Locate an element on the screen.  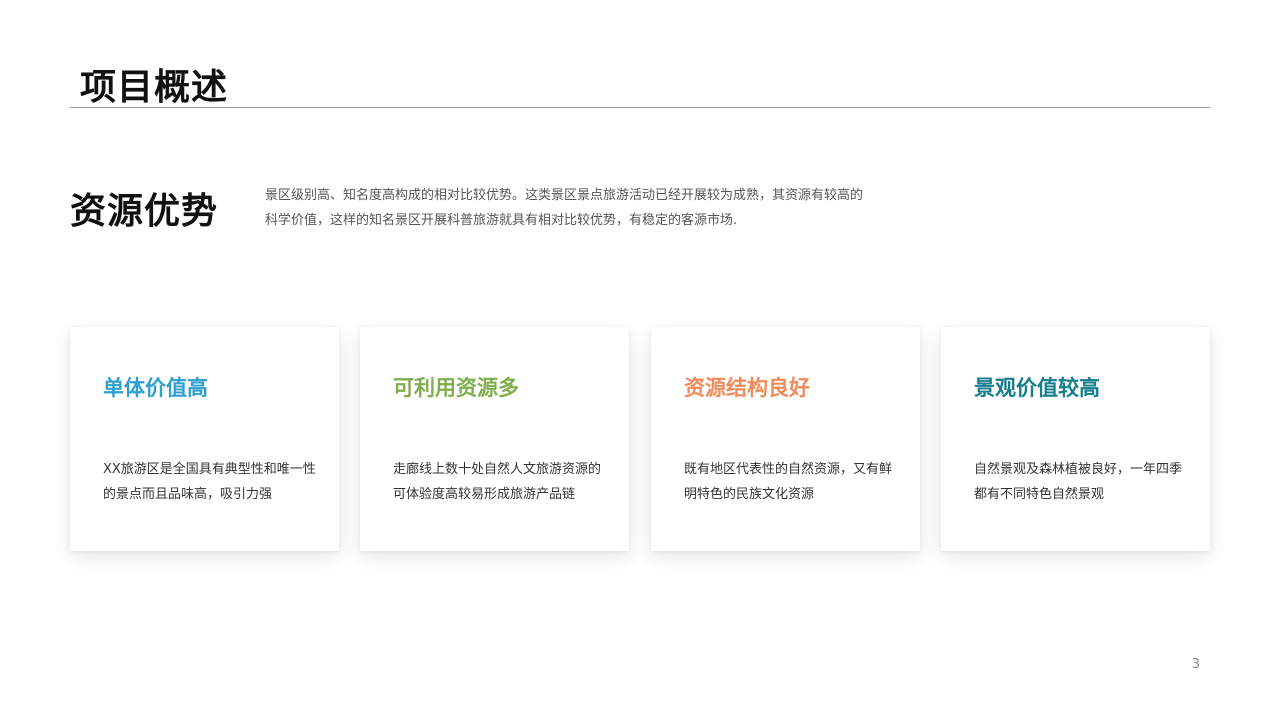
feature-card-4: 景观价值较高 自然景观及森林植被良好，一年四季都有不同特色自然景观 is located at coordinates (1075, 439).